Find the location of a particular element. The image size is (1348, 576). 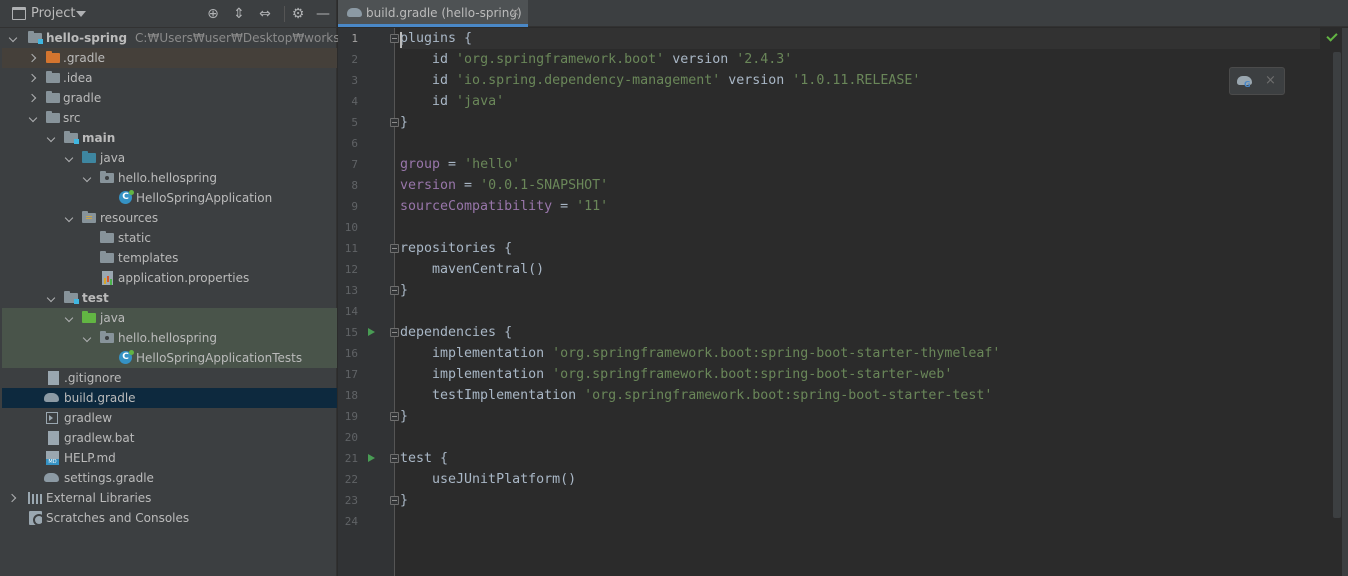

expand-all-icon: ⇕ is located at coordinates (239, 14).